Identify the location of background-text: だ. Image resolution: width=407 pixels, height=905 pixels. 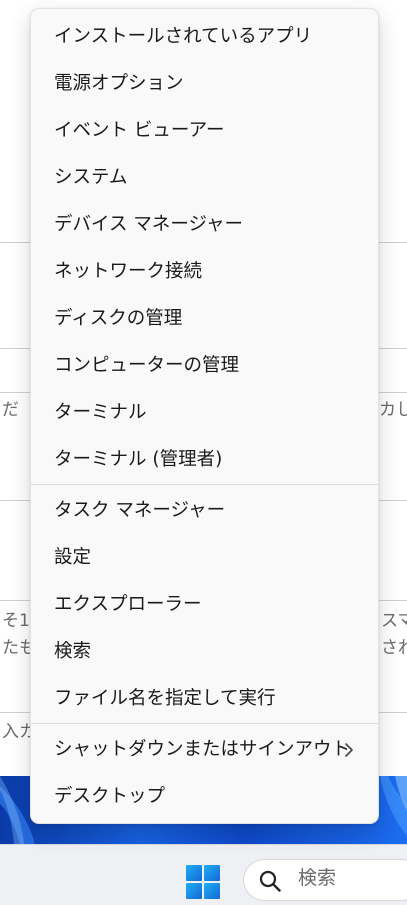
(10, 410).